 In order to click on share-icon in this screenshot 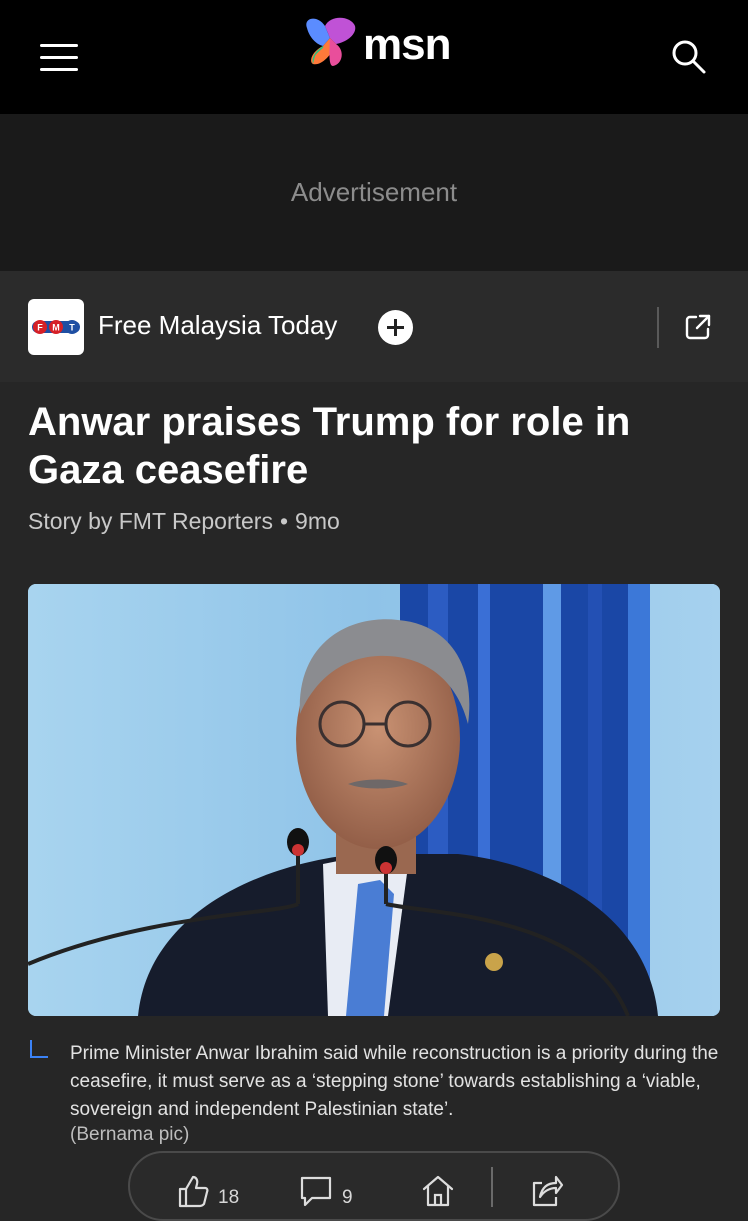, I will do `click(548, 1191)`.